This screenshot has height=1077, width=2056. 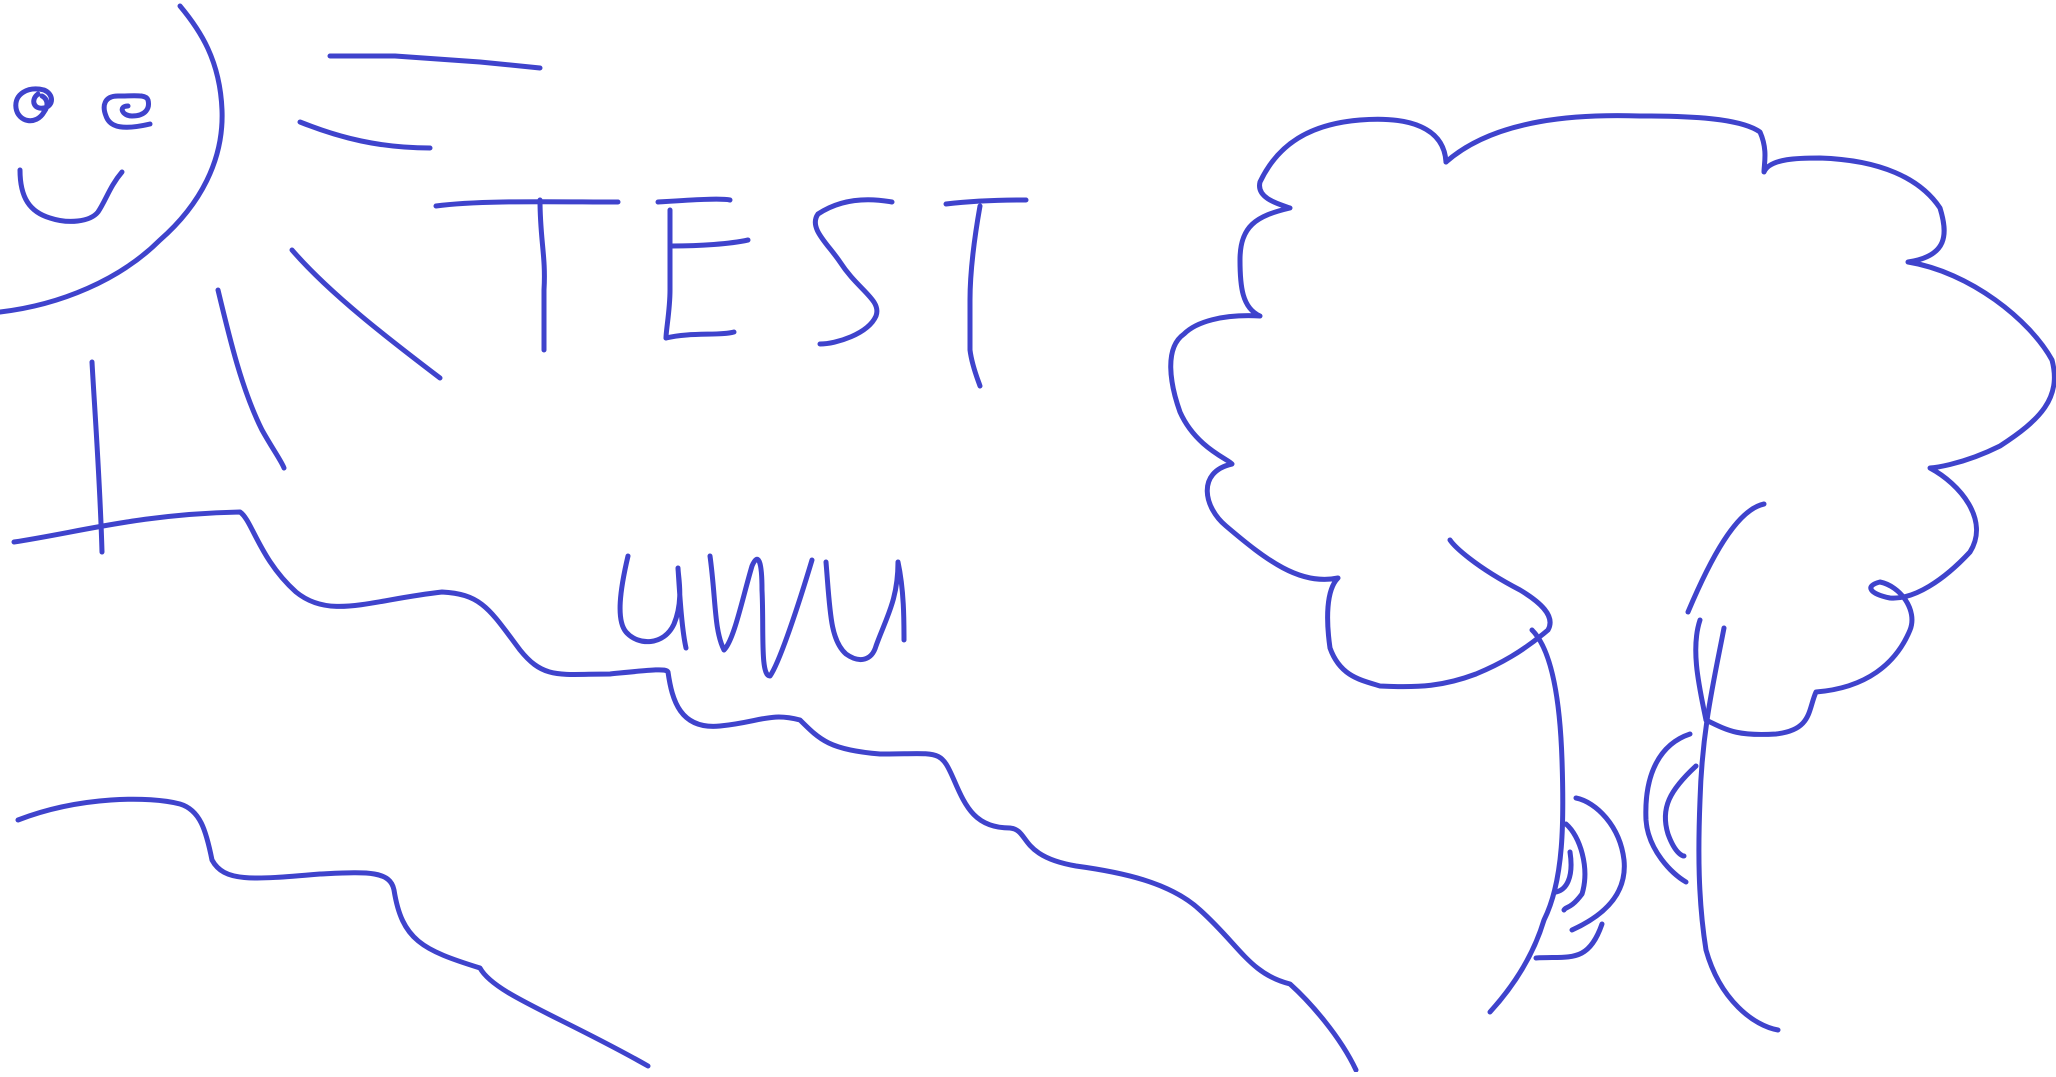 I want to click on letter-u1, so click(x=653, y=602).